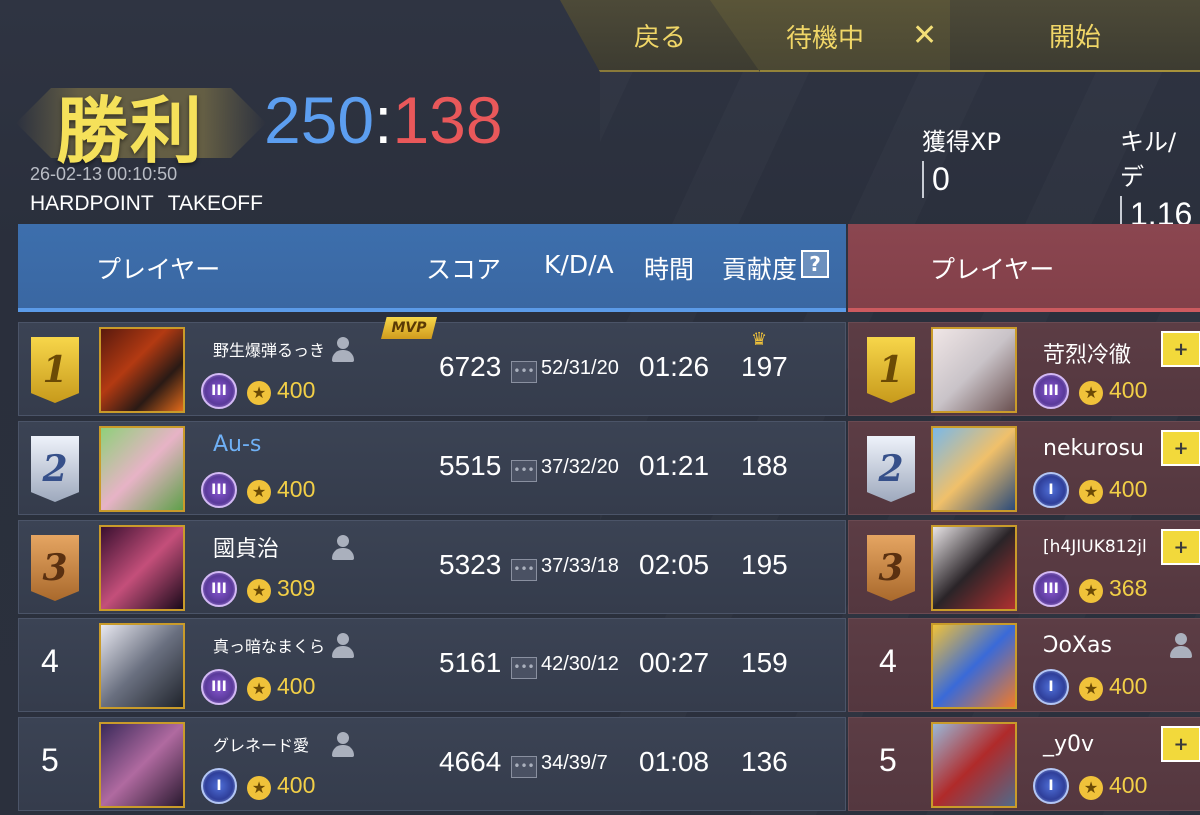 The width and height of the screenshot is (1200, 815). I want to click on player-time: 00:27, so click(674, 662).